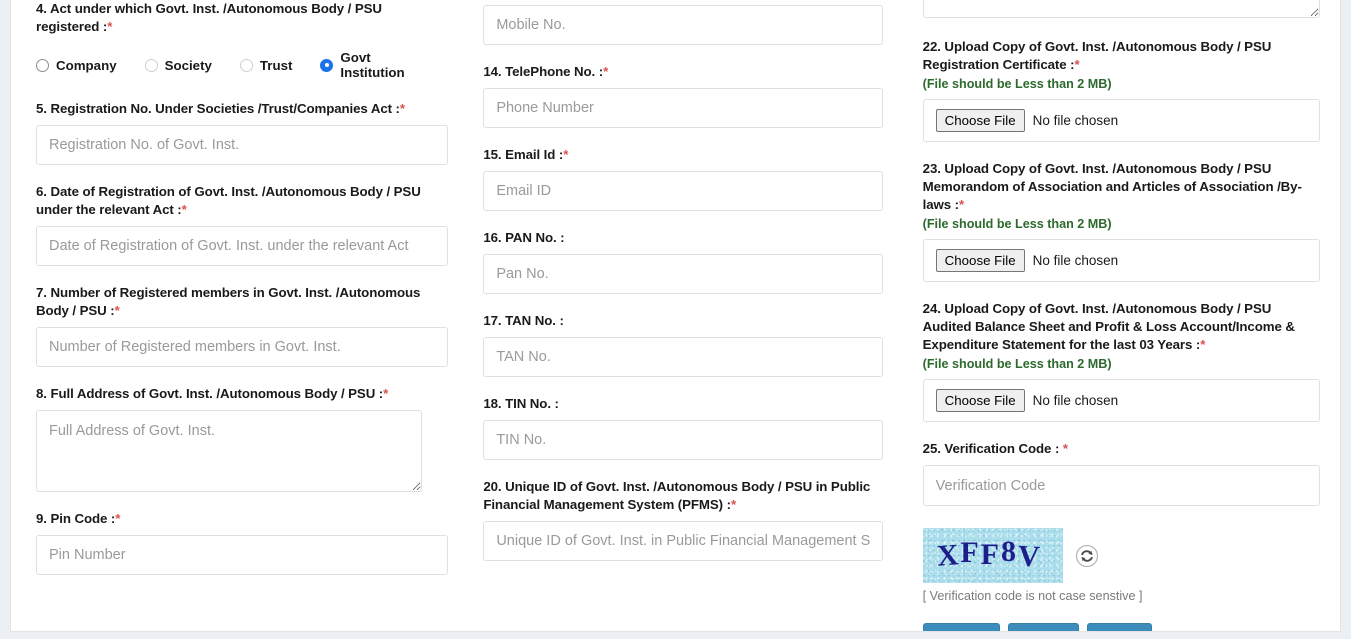 The width and height of the screenshot is (1351, 639). I want to click on radio-option-society: Society, so click(178, 65).